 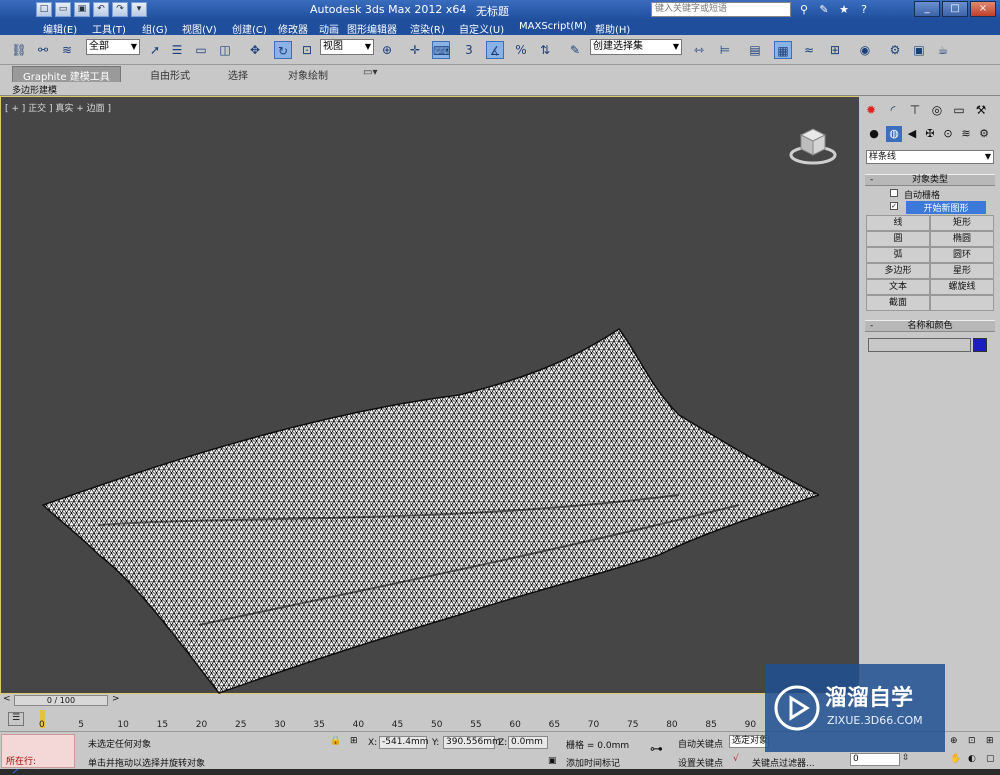 What do you see at coordinates (238, 74) in the screenshot?
I see `tab-selection: 选择` at bounding box center [238, 74].